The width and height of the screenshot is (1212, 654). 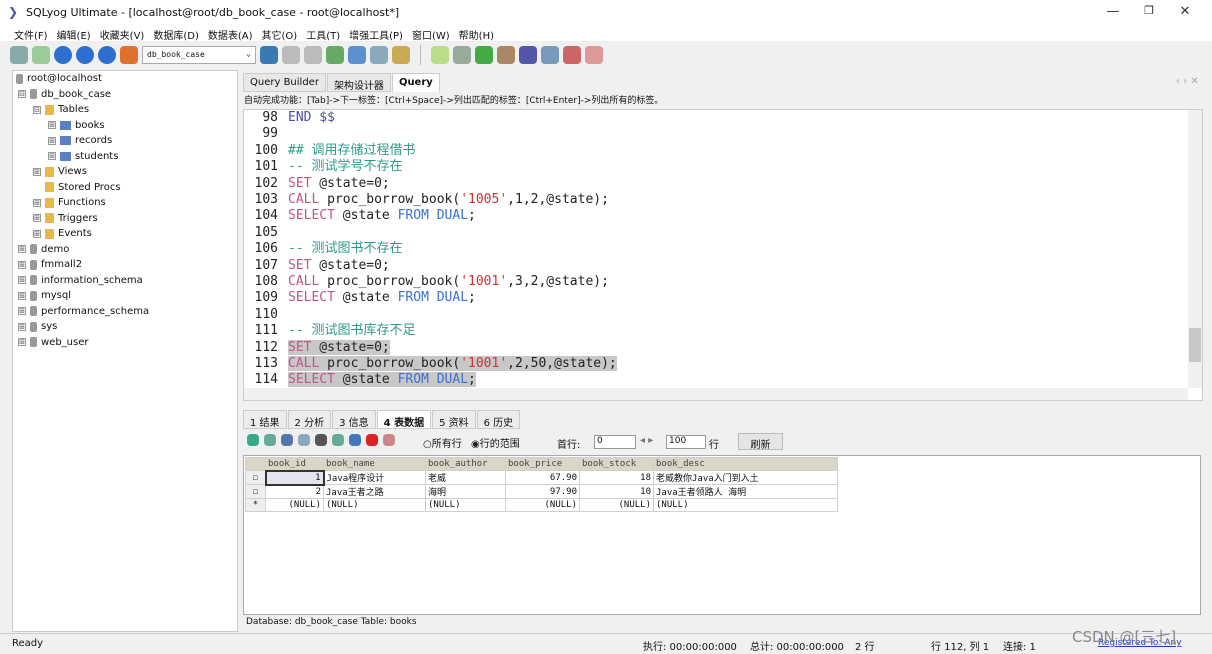 What do you see at coordinates (43, 249) in the screenshot?
I see `tree-db-demo: ⊞ demo` at bounding box center [43, 249].